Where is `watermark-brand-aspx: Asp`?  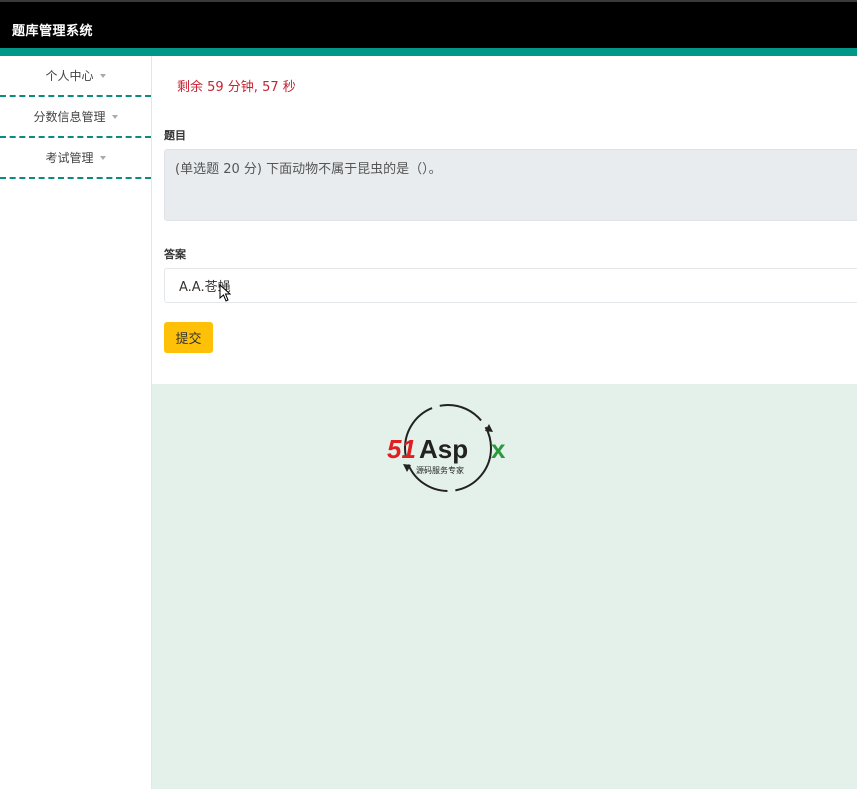
watermark-brand-aspx: Asp is located at coordinates (443, 449).